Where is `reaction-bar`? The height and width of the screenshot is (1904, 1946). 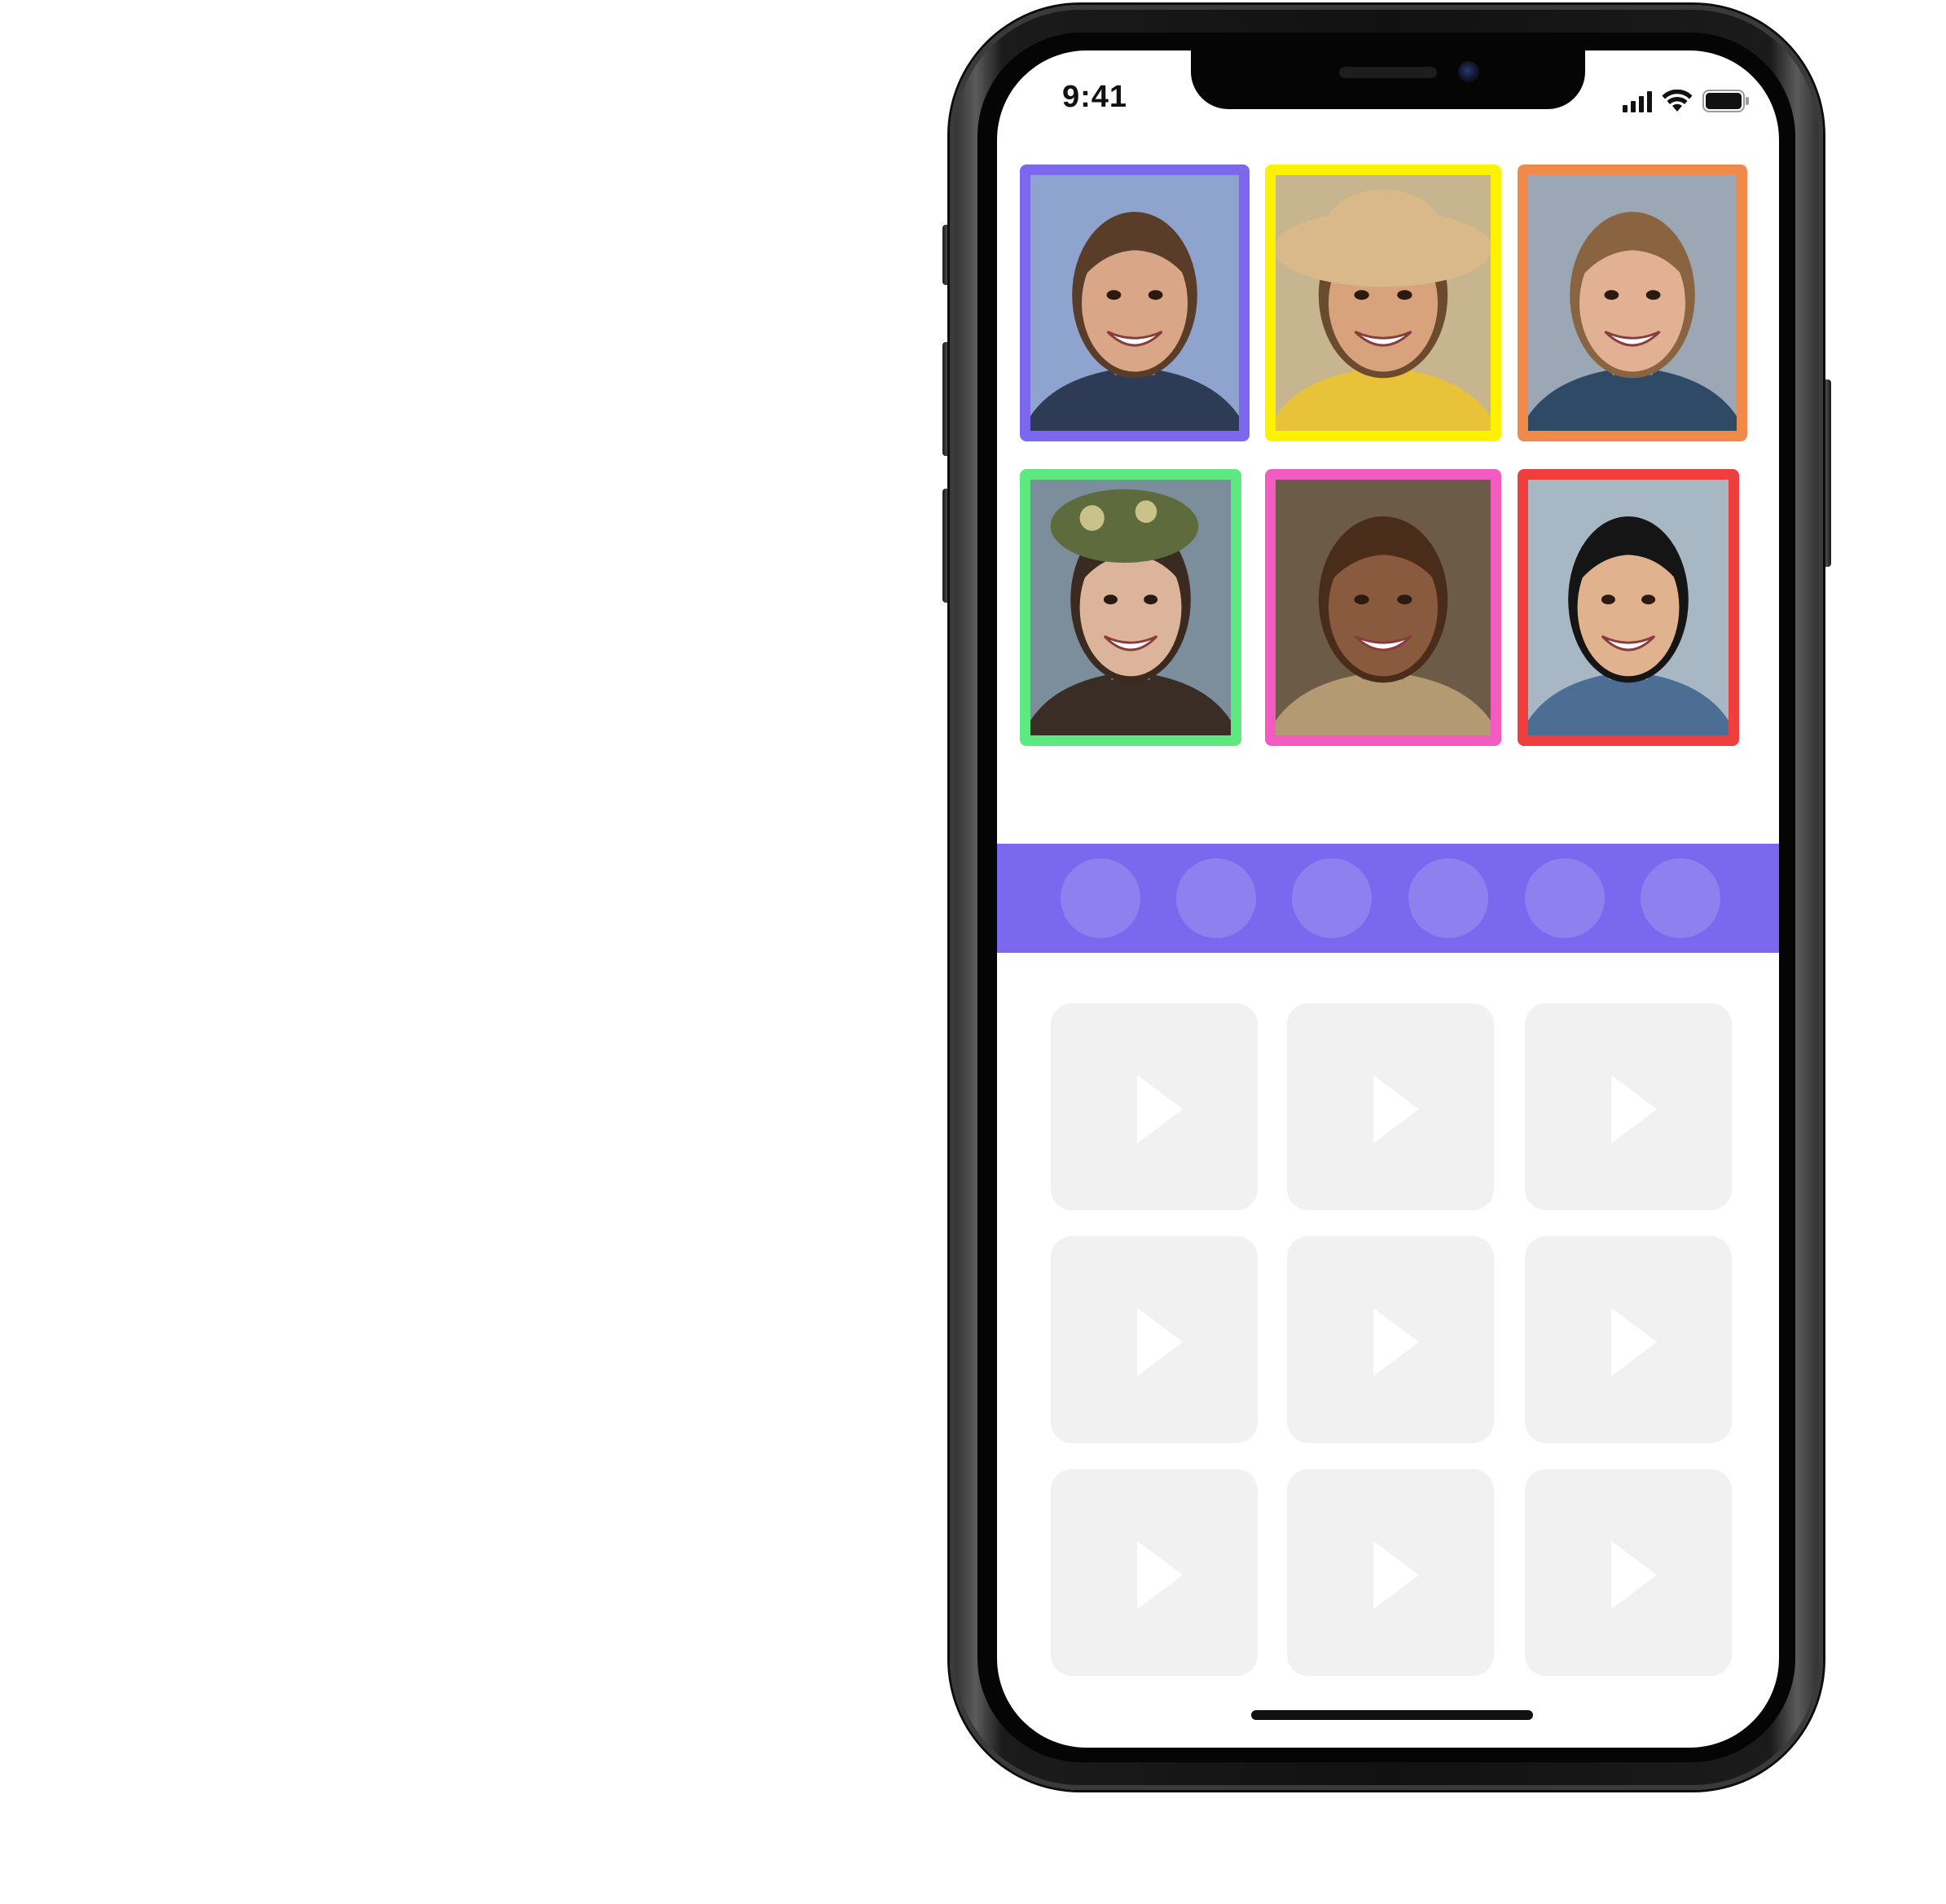 reaction-bar is located at coordinates (1388, 899).